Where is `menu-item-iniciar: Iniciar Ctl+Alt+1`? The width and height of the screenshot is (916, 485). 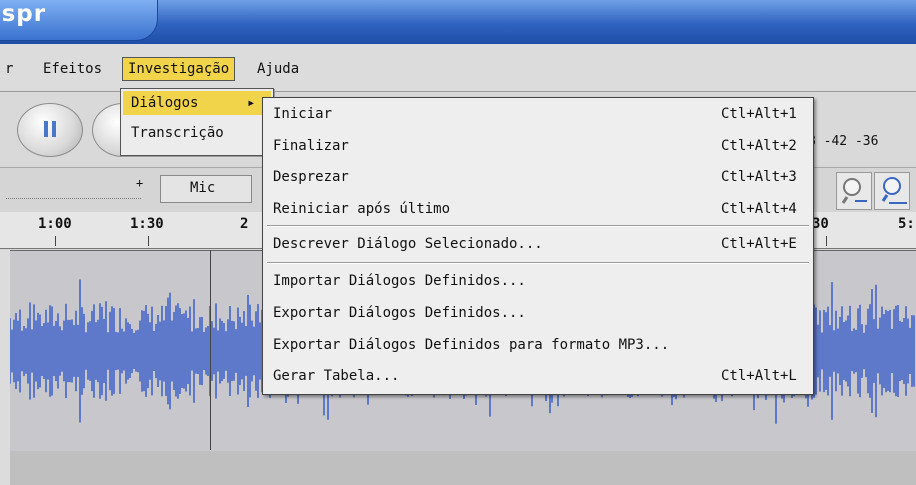 menu-item-iniciar: Iniciar Ctl+Alt+1 is located at coordinates (538, 114).